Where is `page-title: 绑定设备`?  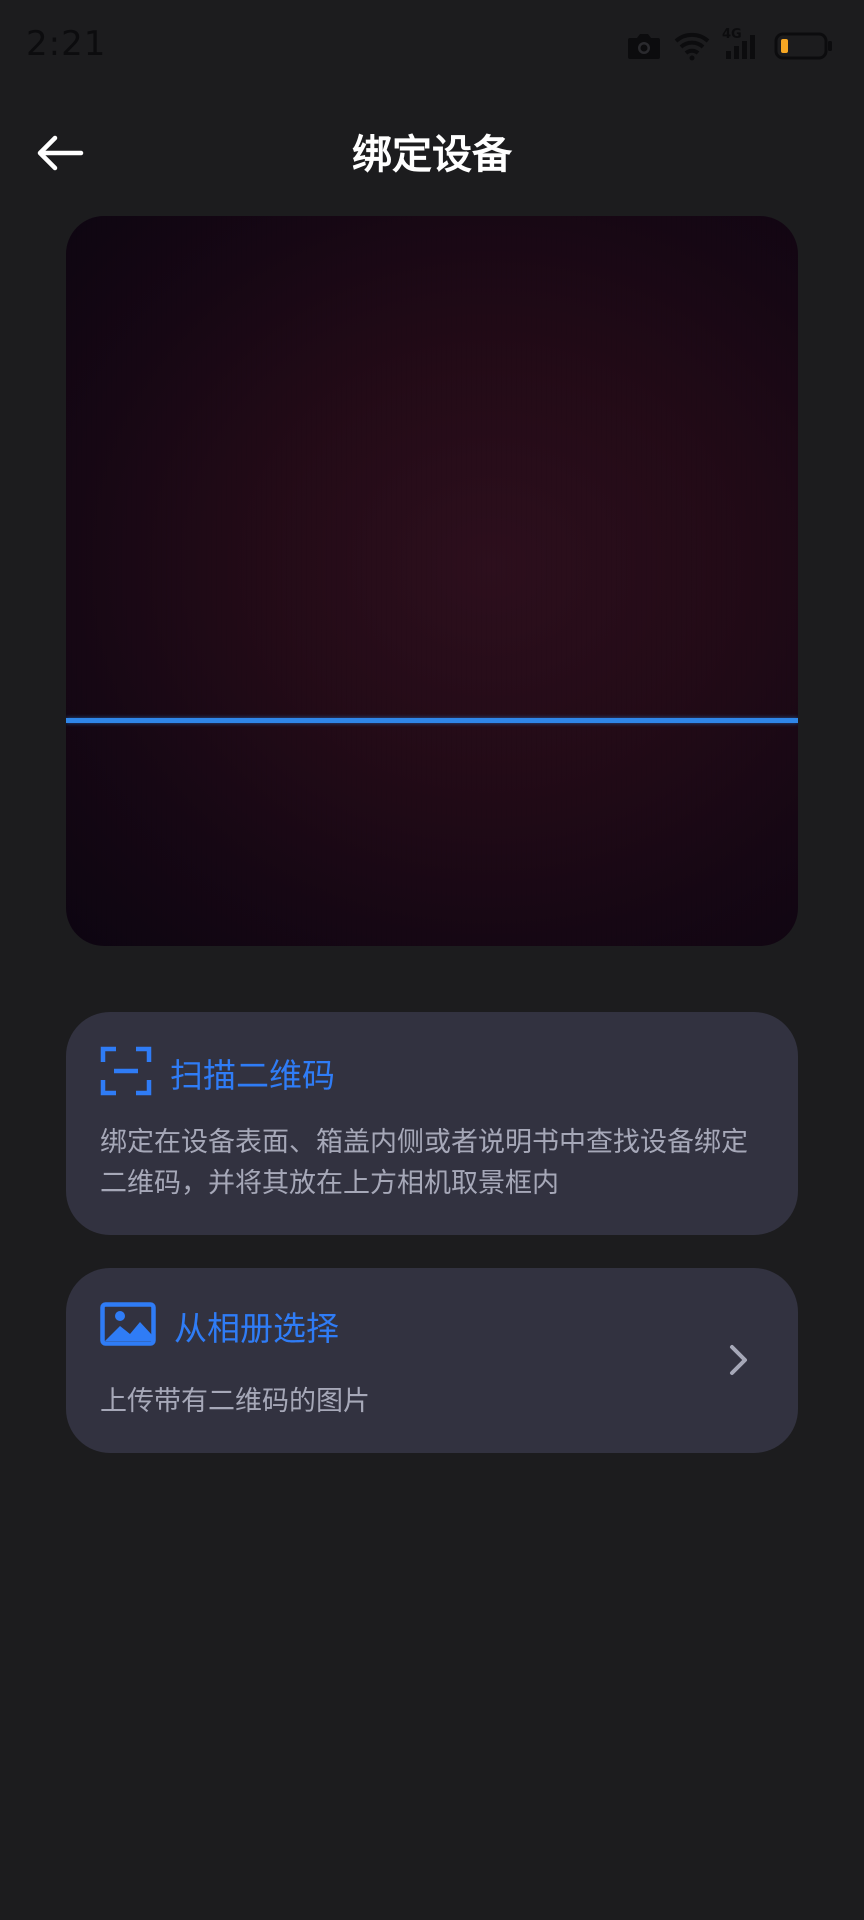 page-title: 绑定设备 is located at coordinates (432, 155).